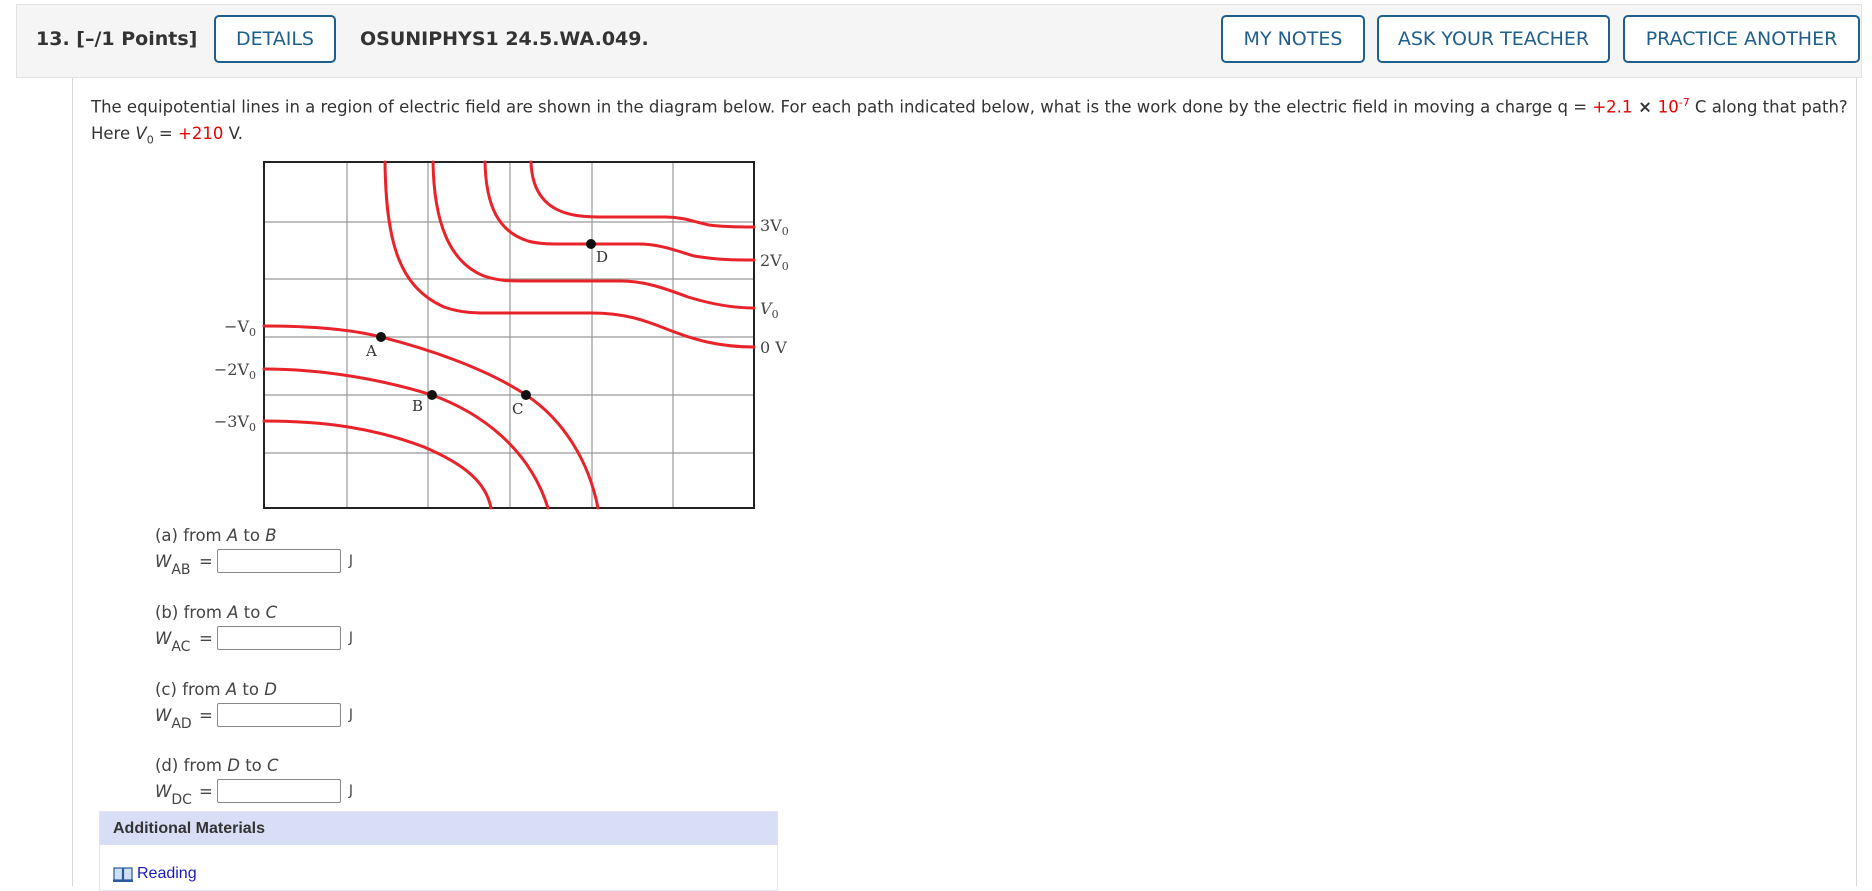 Image resolution: width=1872 pixels, height=891 pixels. I want to click on equipotential-neg-v0, so click(431, 417).